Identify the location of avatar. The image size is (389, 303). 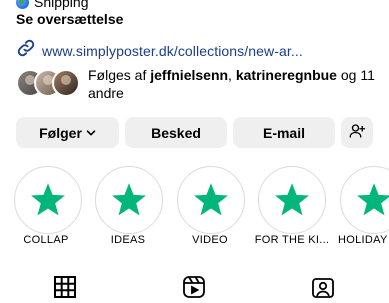
(66, 83).